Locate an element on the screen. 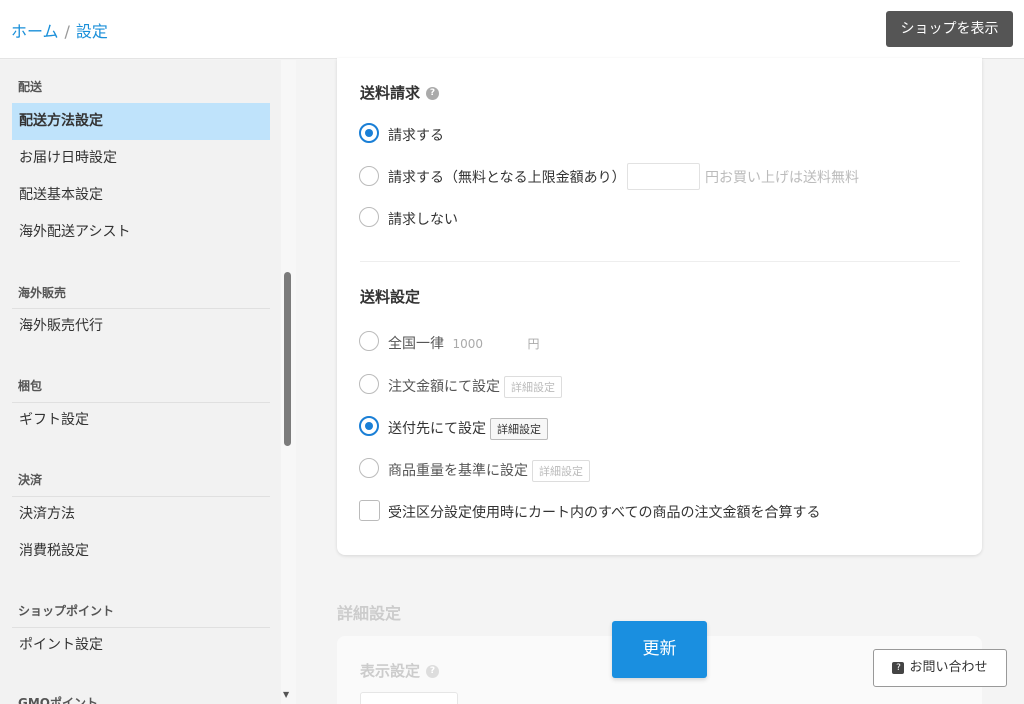 The width and height of the screenshot is (1024, 704). billing-radio-no-charge is located at coordinates (369, 217).